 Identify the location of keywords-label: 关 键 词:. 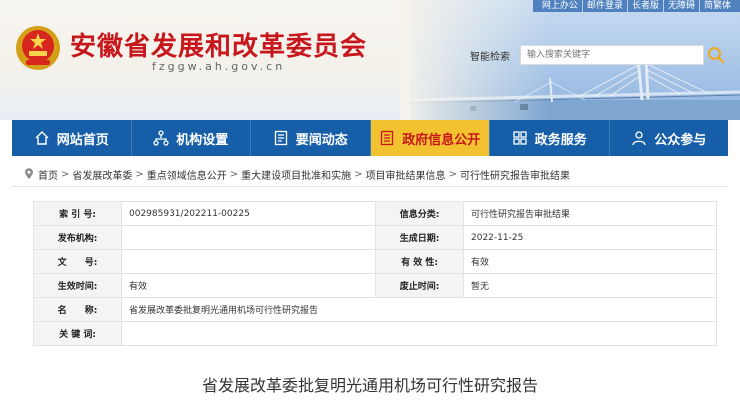
(77, 333).